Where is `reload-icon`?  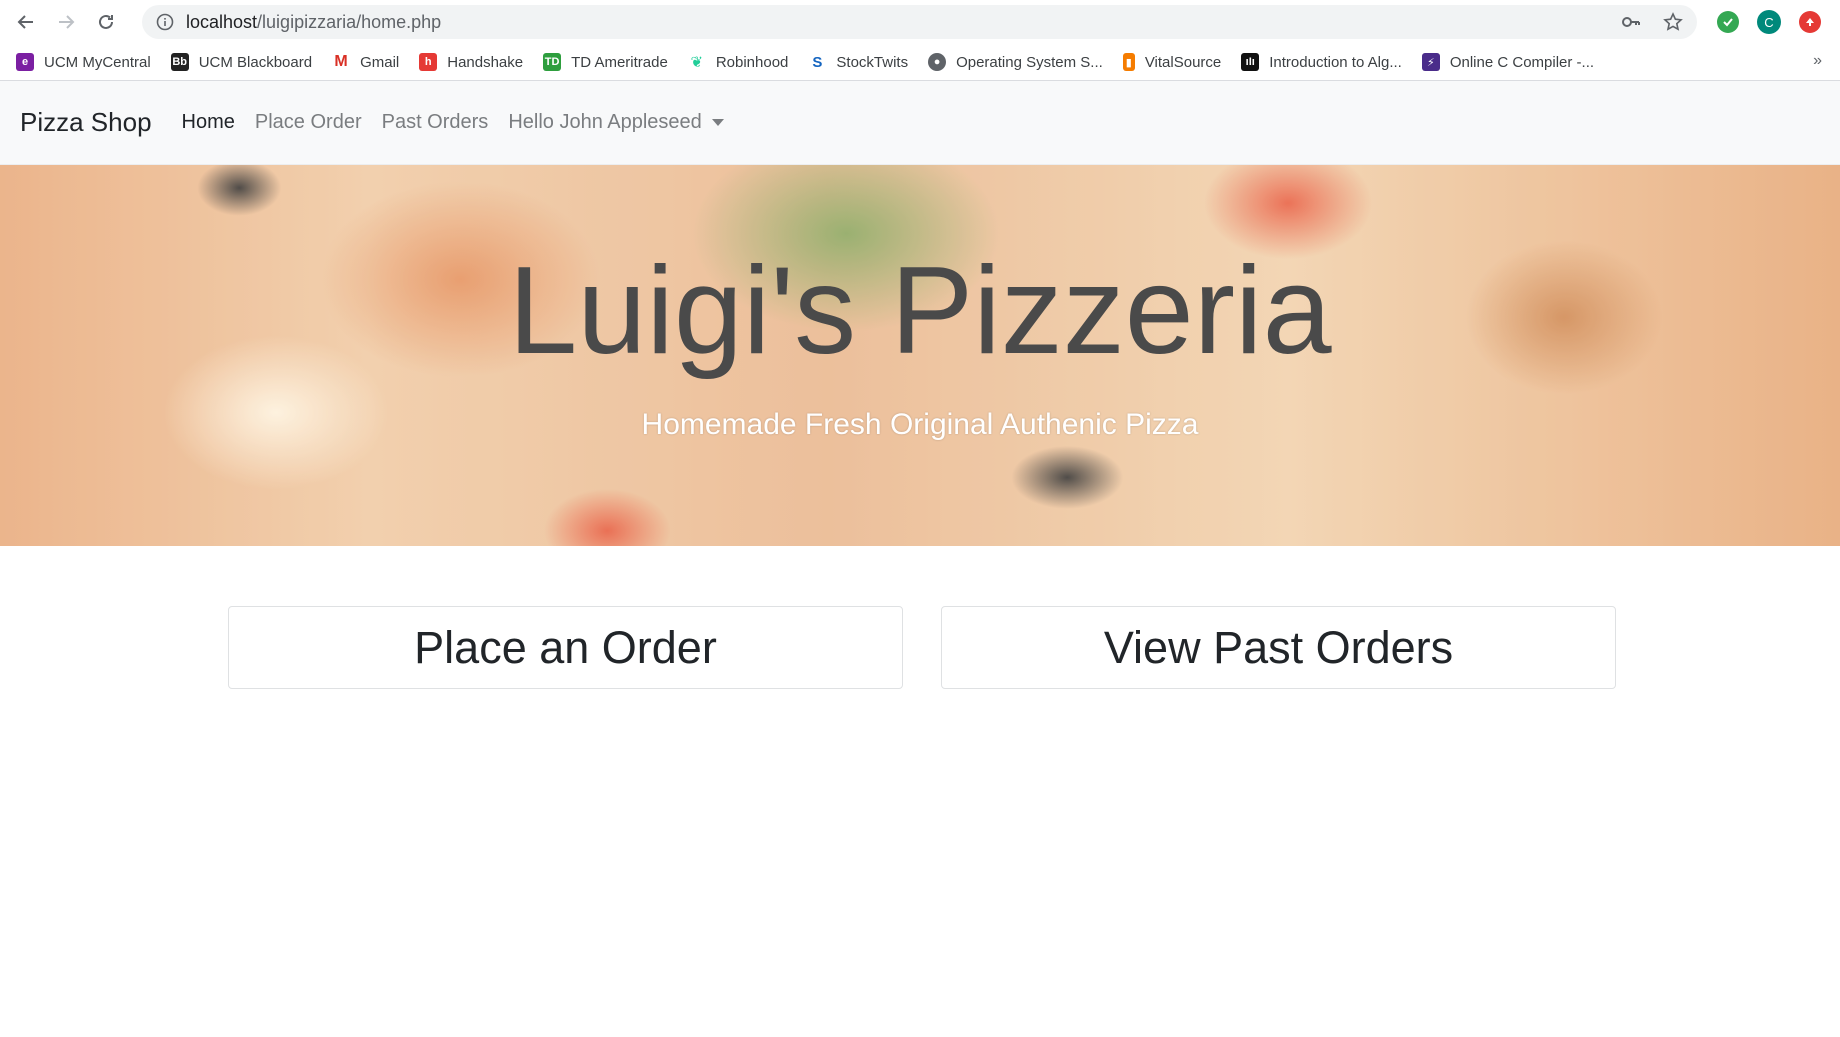 reload-icon is located at coordinates (106, 21).